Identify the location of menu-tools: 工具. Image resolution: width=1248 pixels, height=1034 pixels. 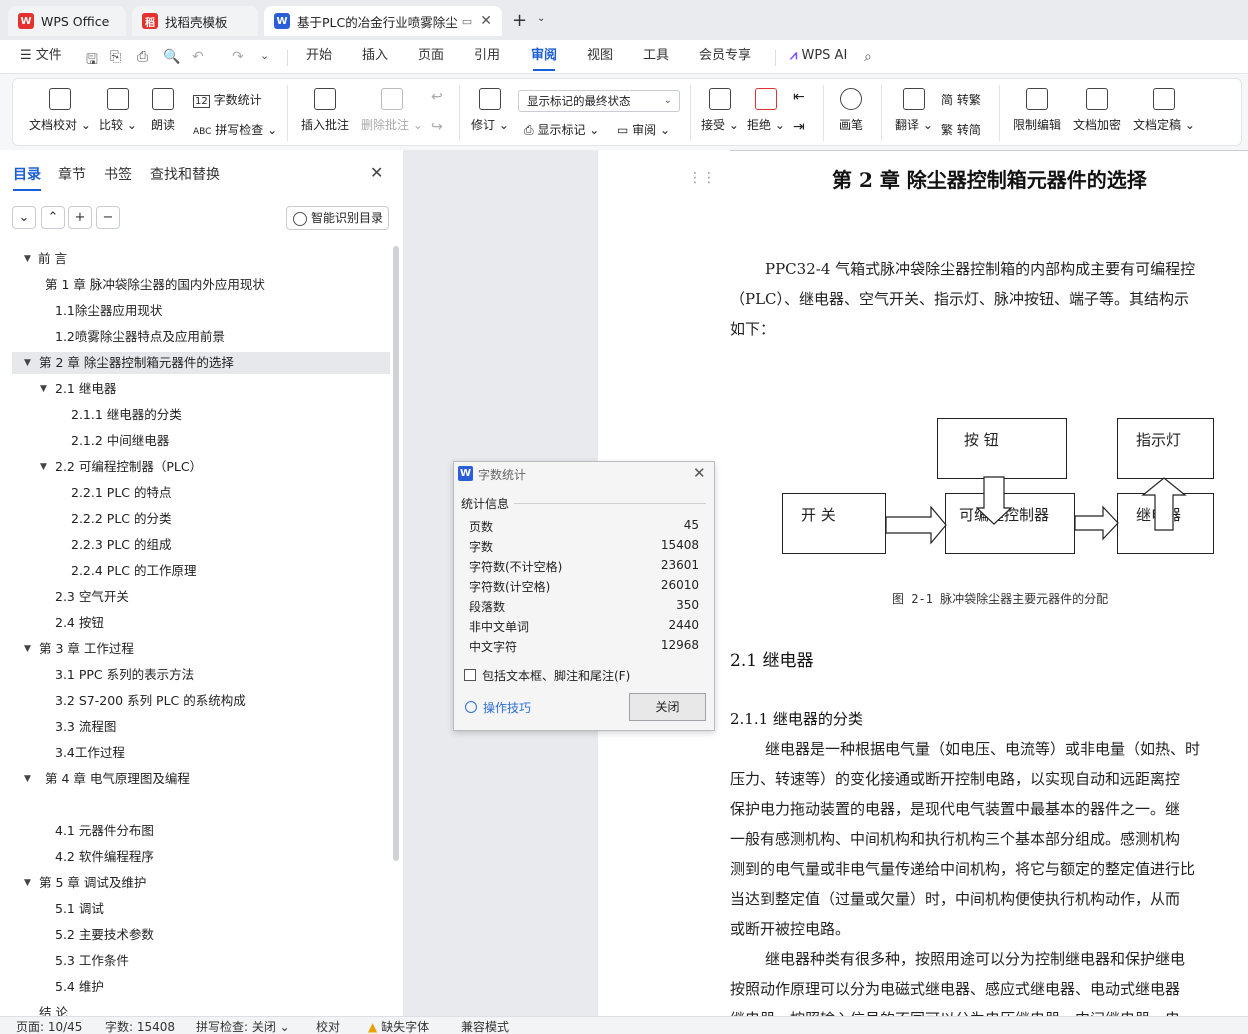
(656, 57).